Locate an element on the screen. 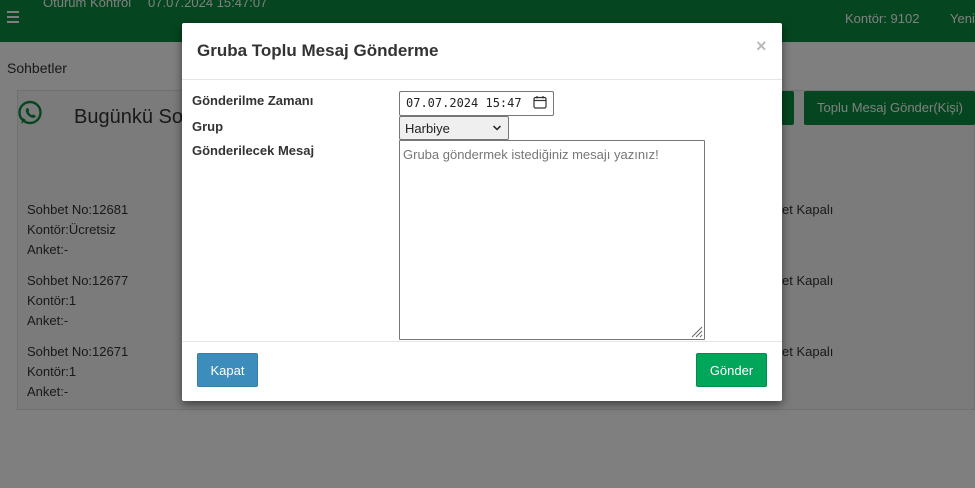 The width and height of the screenshot is (975, 488). close-button: Kapat is located at coordinates (227, 370).